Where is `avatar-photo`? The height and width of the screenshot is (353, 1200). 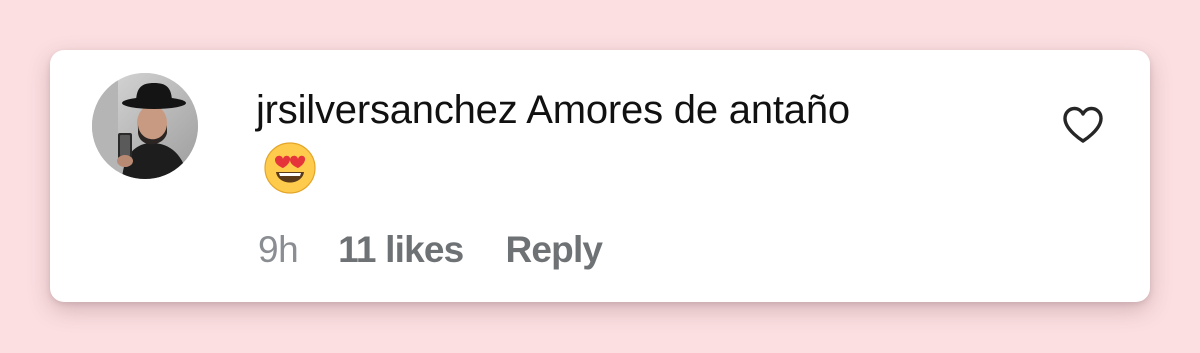
avatar-photo is located at coordinates (145, 126).